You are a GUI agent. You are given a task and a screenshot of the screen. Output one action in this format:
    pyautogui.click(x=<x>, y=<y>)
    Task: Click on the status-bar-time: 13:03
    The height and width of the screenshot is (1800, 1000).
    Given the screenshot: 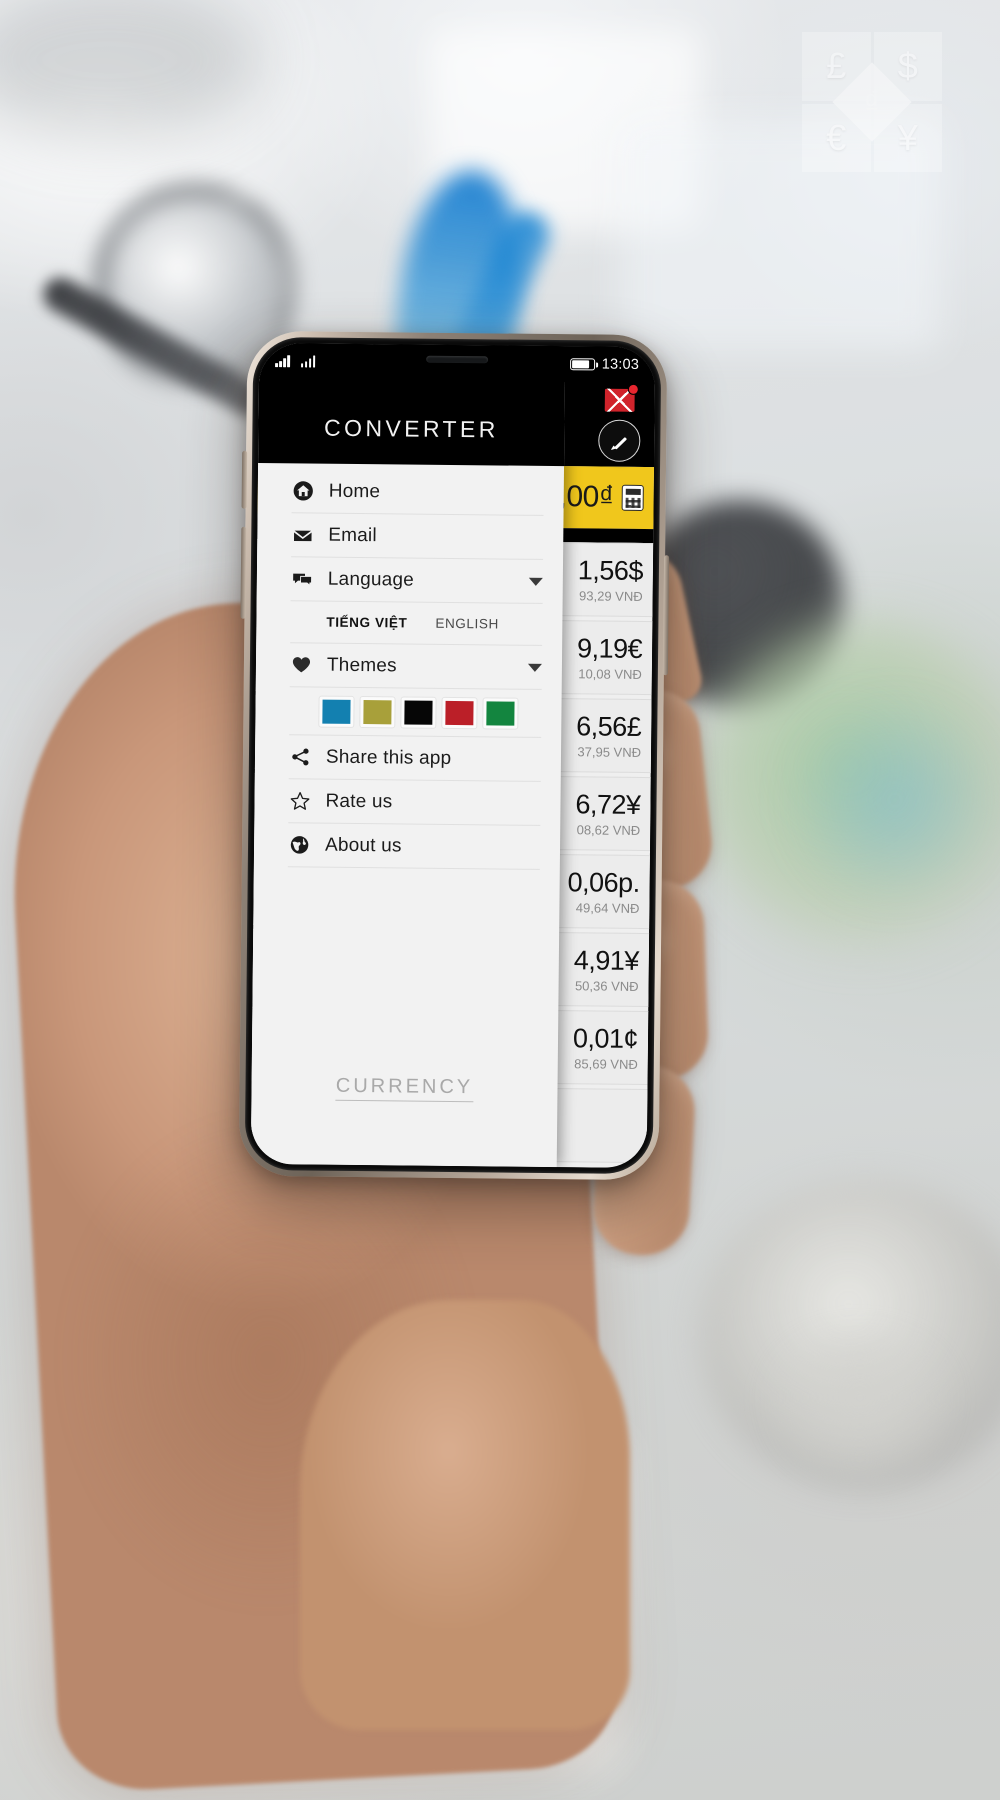 What is the action you would take?
    pyautogui.click(x=620, y=364)
    